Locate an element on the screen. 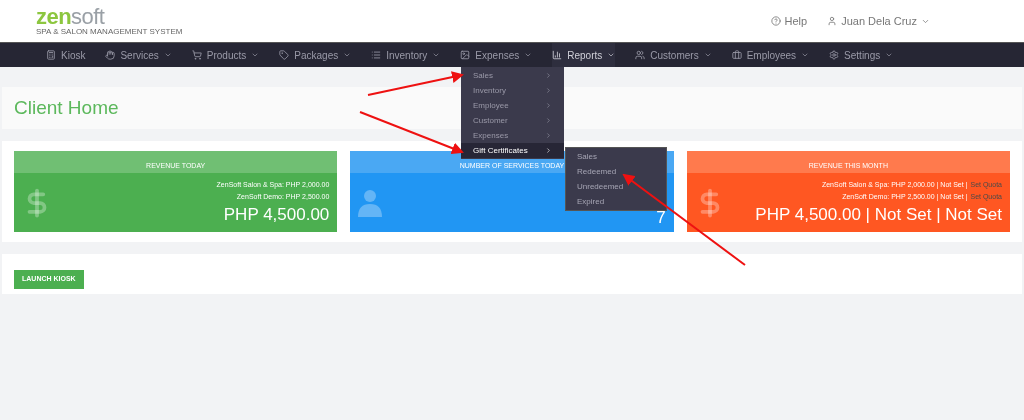 The width and height of the screenshot is (1024, 420). help-link: Help is located at coordinates (789, 21).